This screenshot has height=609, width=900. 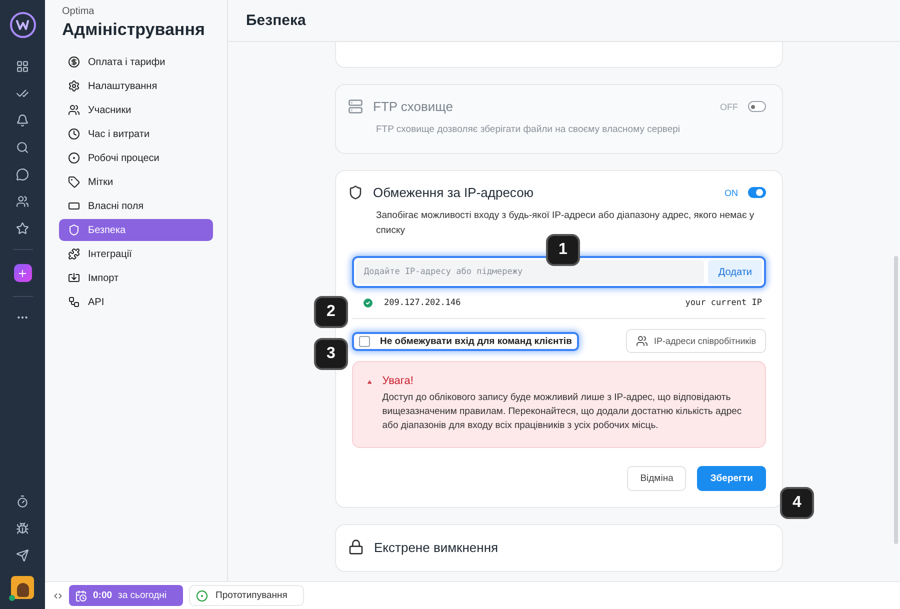 I want to click on avatar, so click(x=22, y=587).